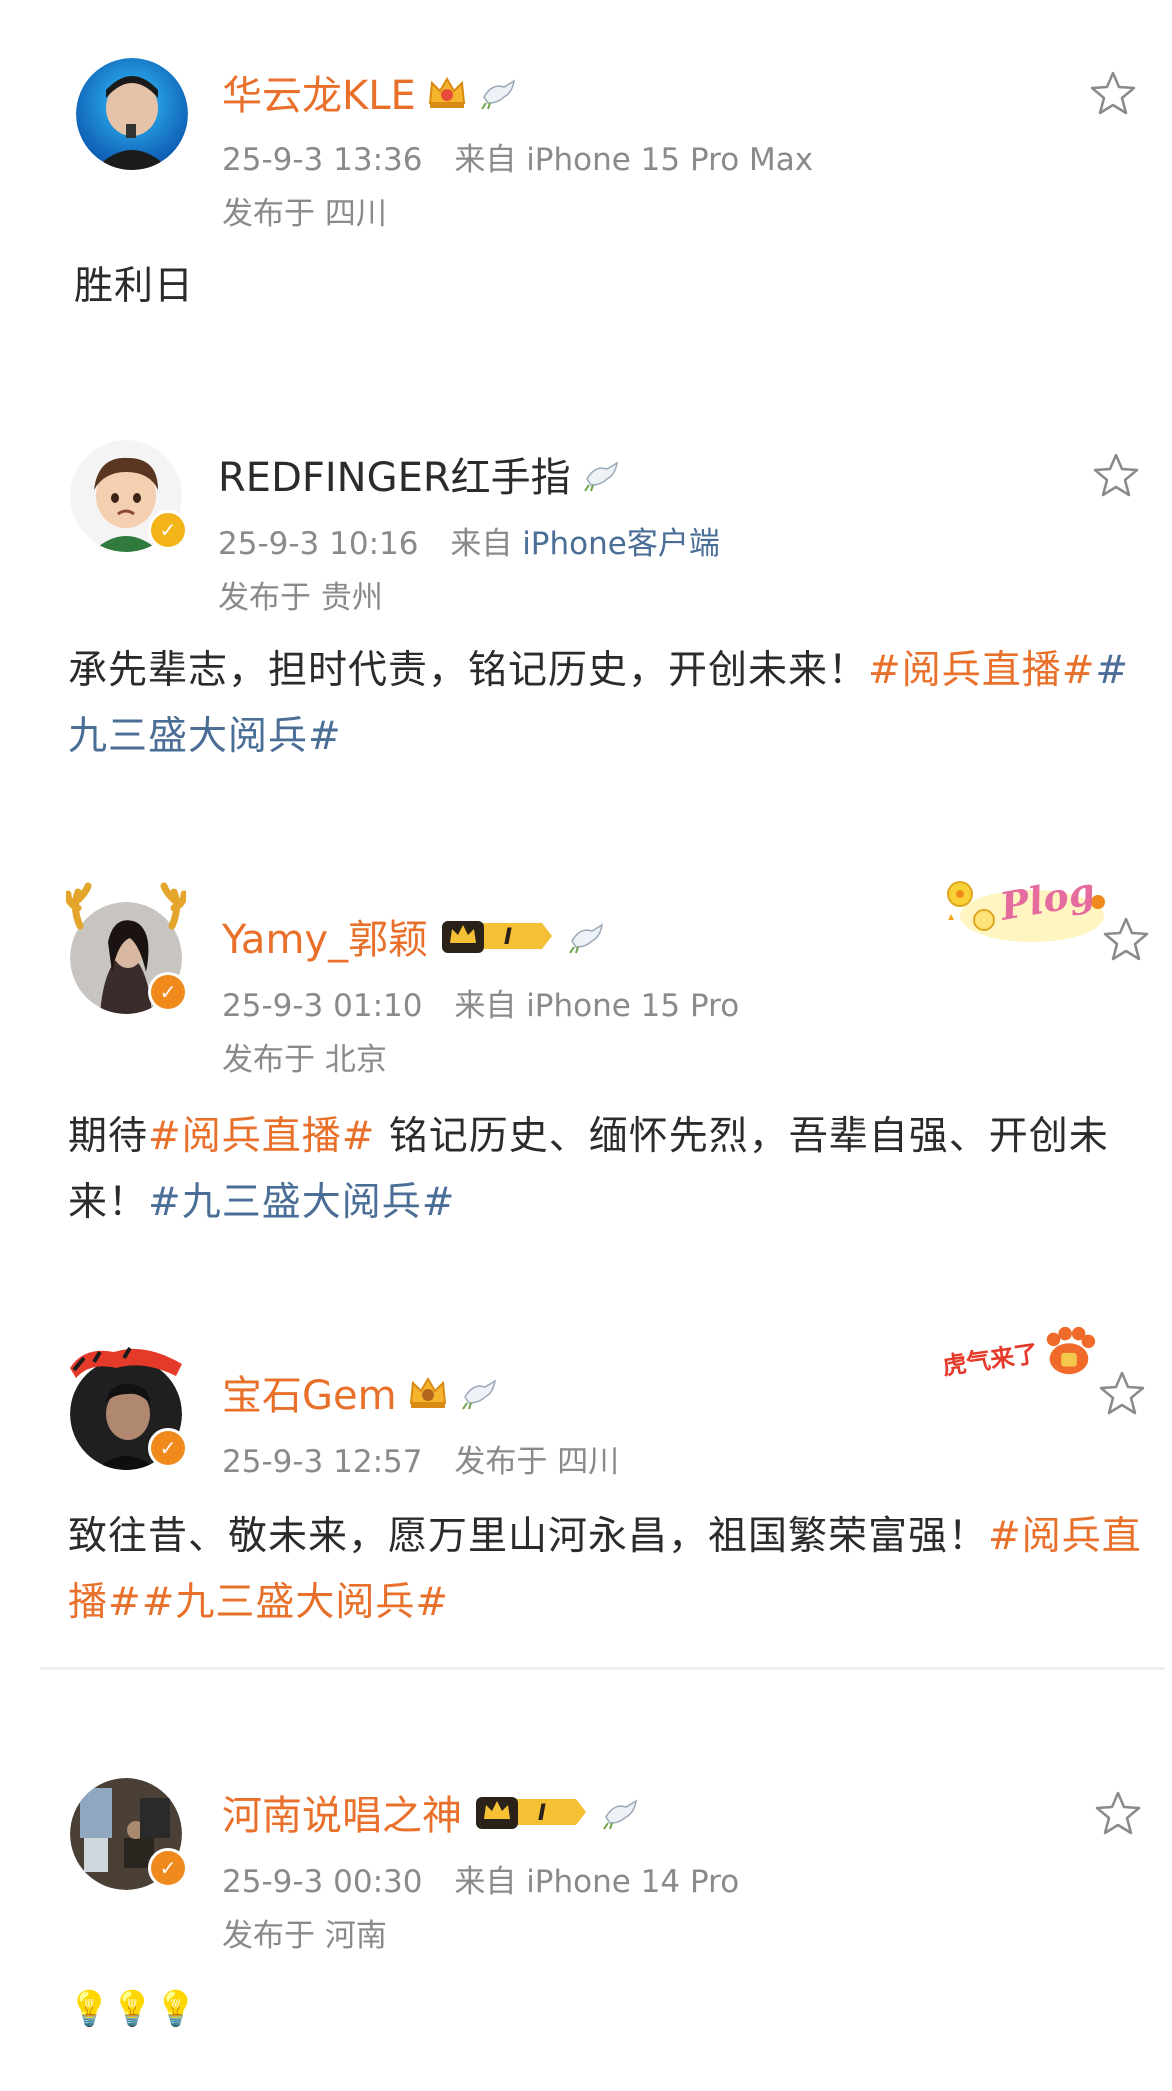 This screenshot has height=2091, width=1172. Describe the element at coordinates (129, 496) in the screenshot. I see `avatar-2: ✓` at that location.